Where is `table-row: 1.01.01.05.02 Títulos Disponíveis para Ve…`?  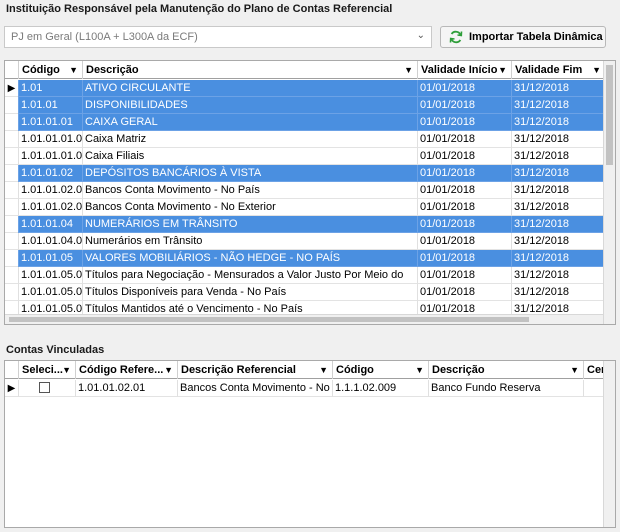 table-row: 1.01.01.05.02 Títulos Disponíveis para Ve… is located at coordinates (310, 292).